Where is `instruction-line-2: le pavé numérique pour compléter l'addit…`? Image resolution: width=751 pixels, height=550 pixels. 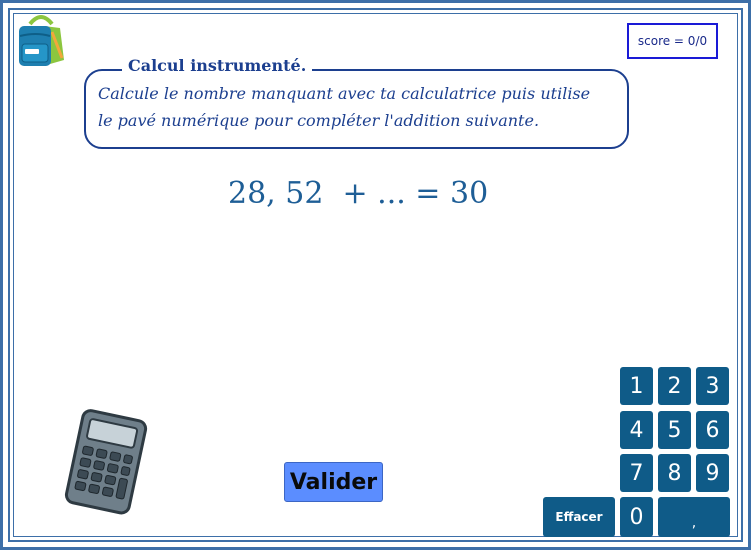 instruction-line-2: le pavé numérique pour compléter l'addit… is located at coordinates (319, 120).